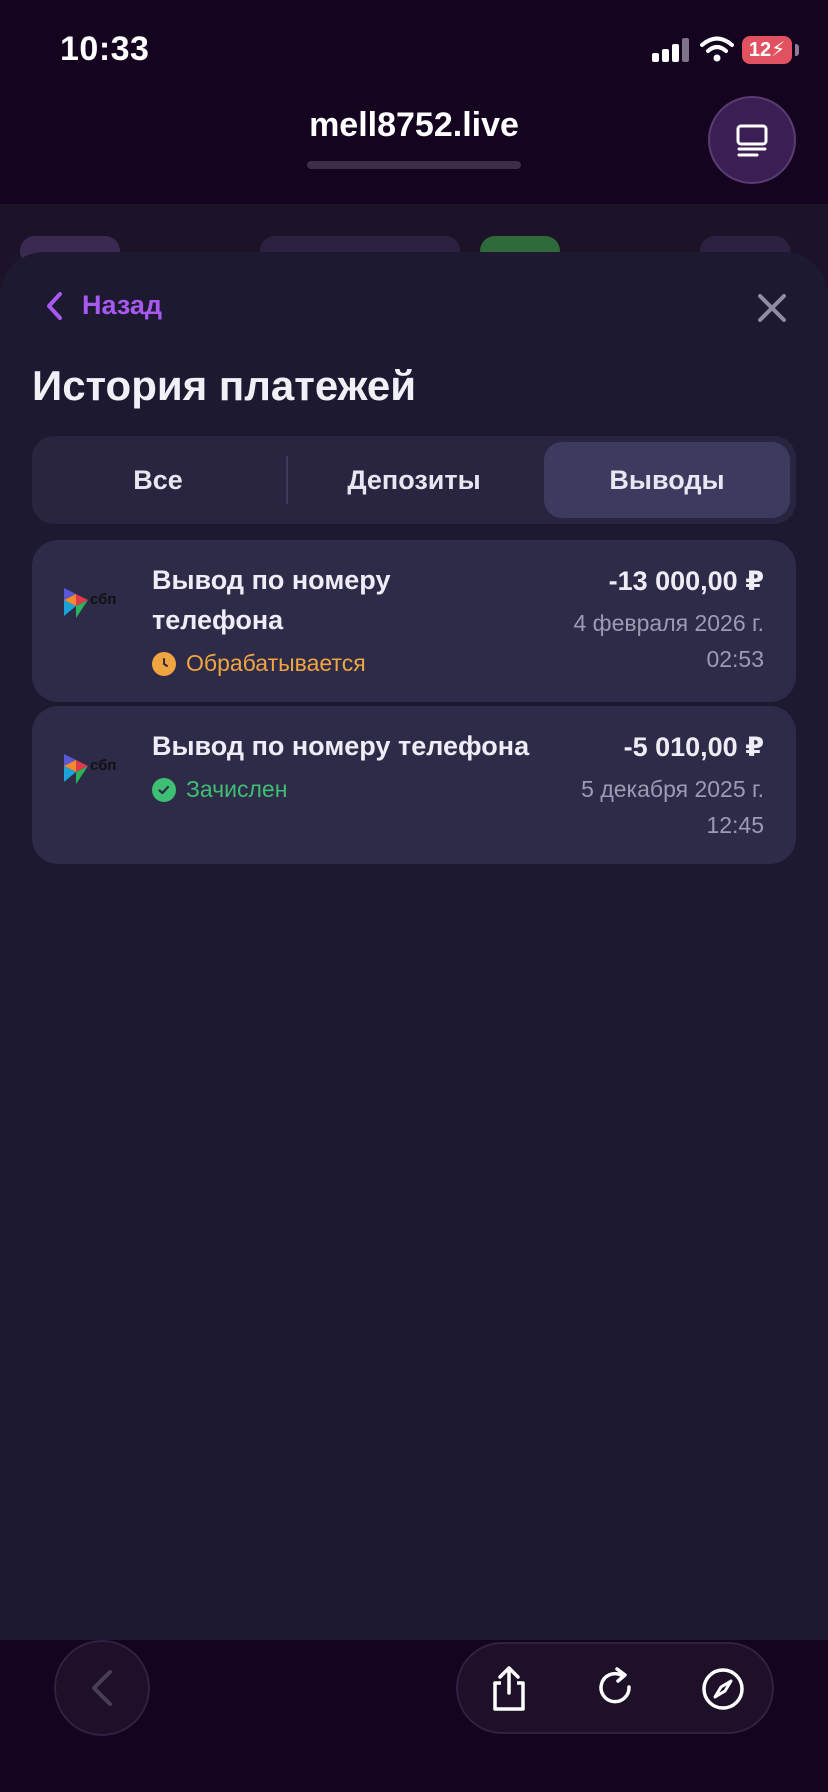  I want to click on browser-tabs-button, so click(752, 140).